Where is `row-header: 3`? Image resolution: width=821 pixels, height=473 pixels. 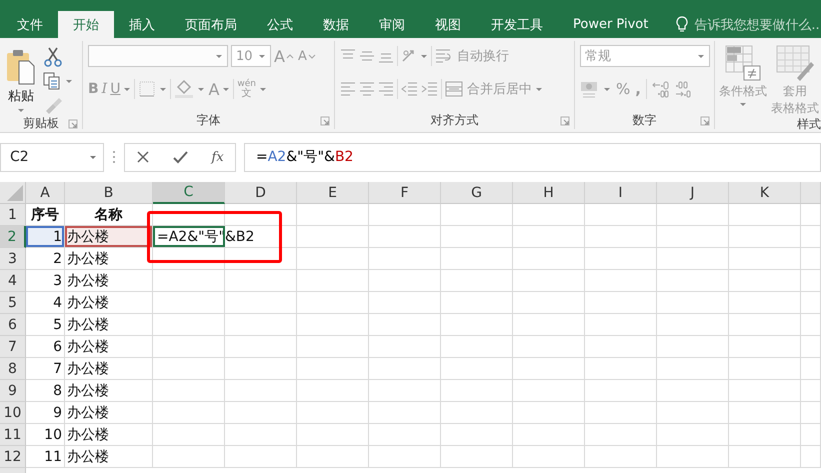 row-header: 3 is located at coordinates (13, 259).